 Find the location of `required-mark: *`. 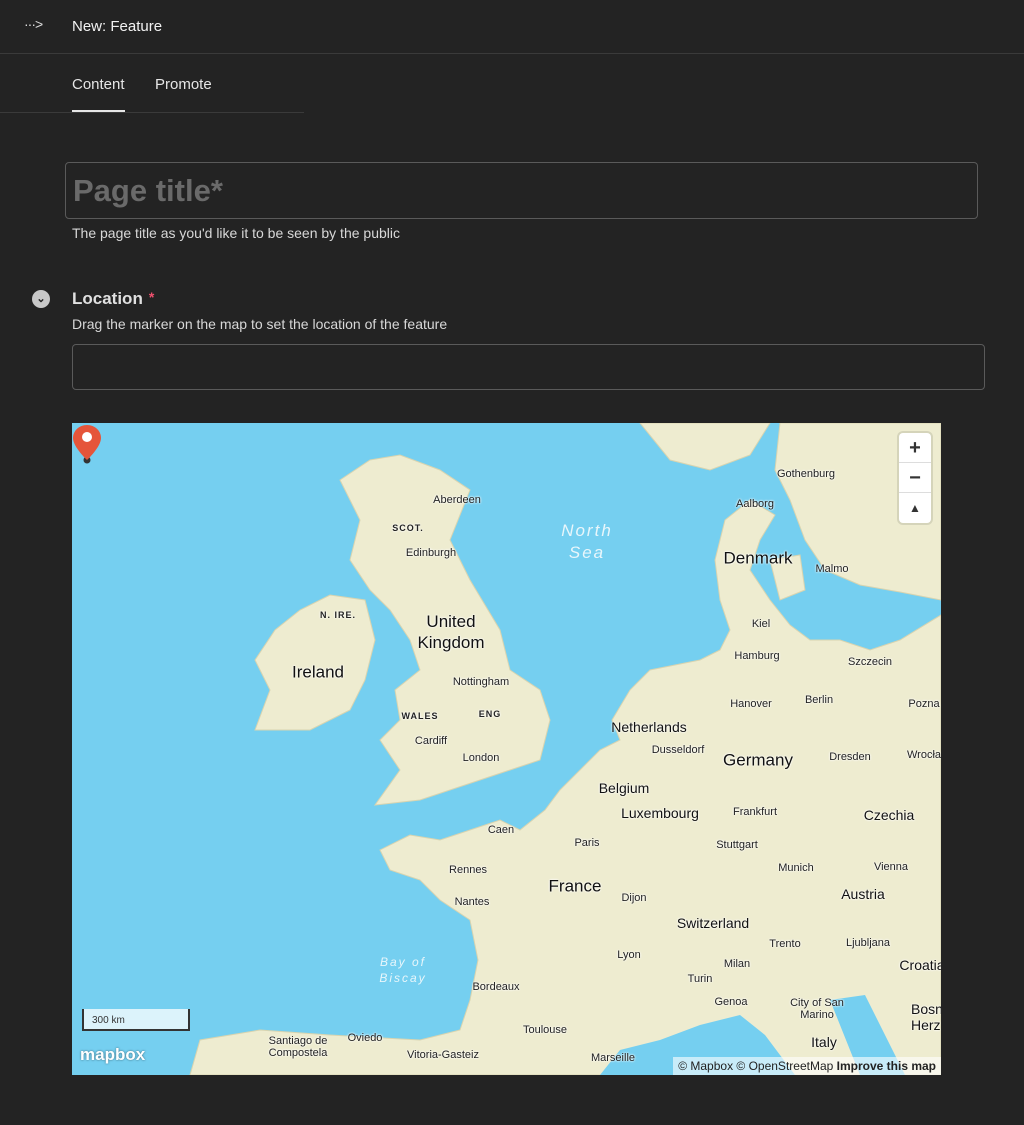

required-mark: * is located at coordinates (151, 297).